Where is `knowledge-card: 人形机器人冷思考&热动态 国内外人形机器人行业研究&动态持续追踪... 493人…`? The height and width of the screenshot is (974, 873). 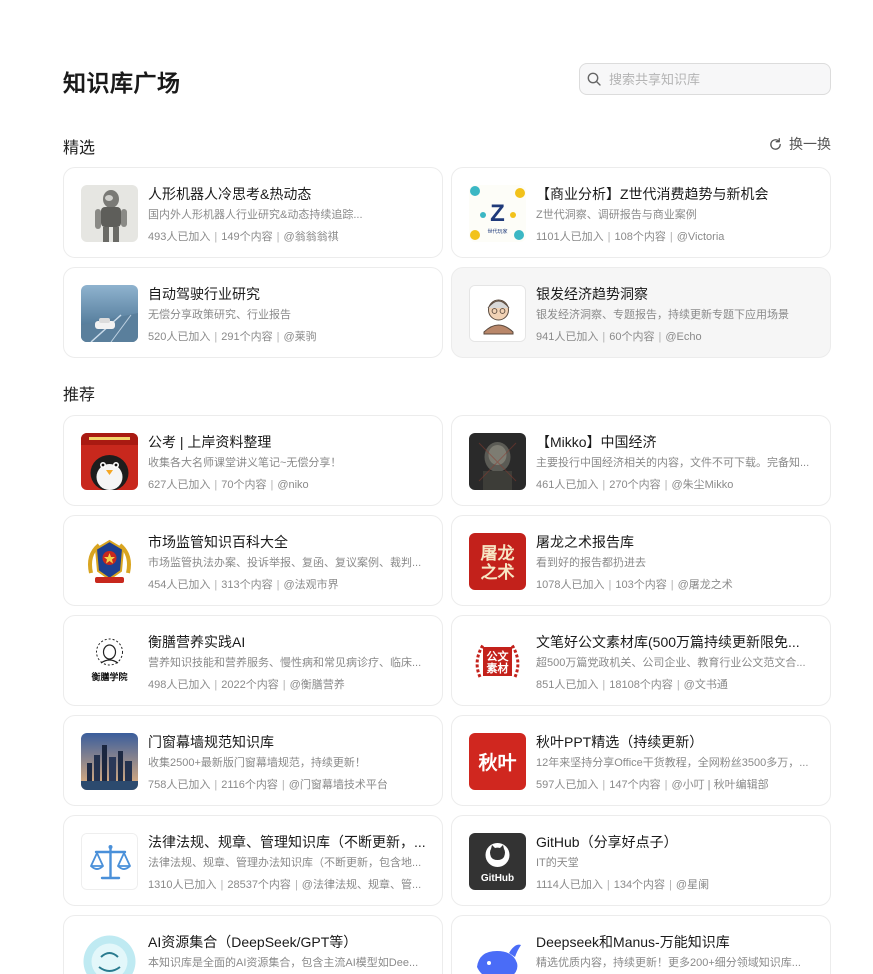 knowledge-card: 人形机器人冷思考&热动态 国内外人形机器人行业研究&动态持续追踪... 493人… is located at coordinates (253, 212).